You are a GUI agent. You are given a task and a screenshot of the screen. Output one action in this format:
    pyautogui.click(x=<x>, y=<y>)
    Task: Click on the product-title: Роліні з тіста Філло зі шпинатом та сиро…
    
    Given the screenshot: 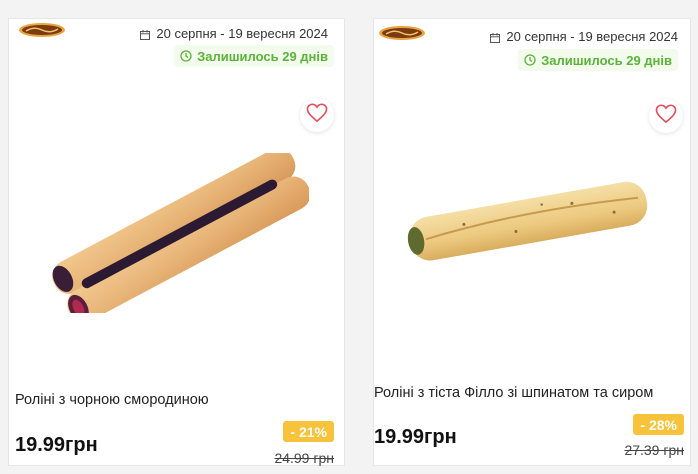 What is the action you would take?
    pyautogui.click(x=513, y=393)
    